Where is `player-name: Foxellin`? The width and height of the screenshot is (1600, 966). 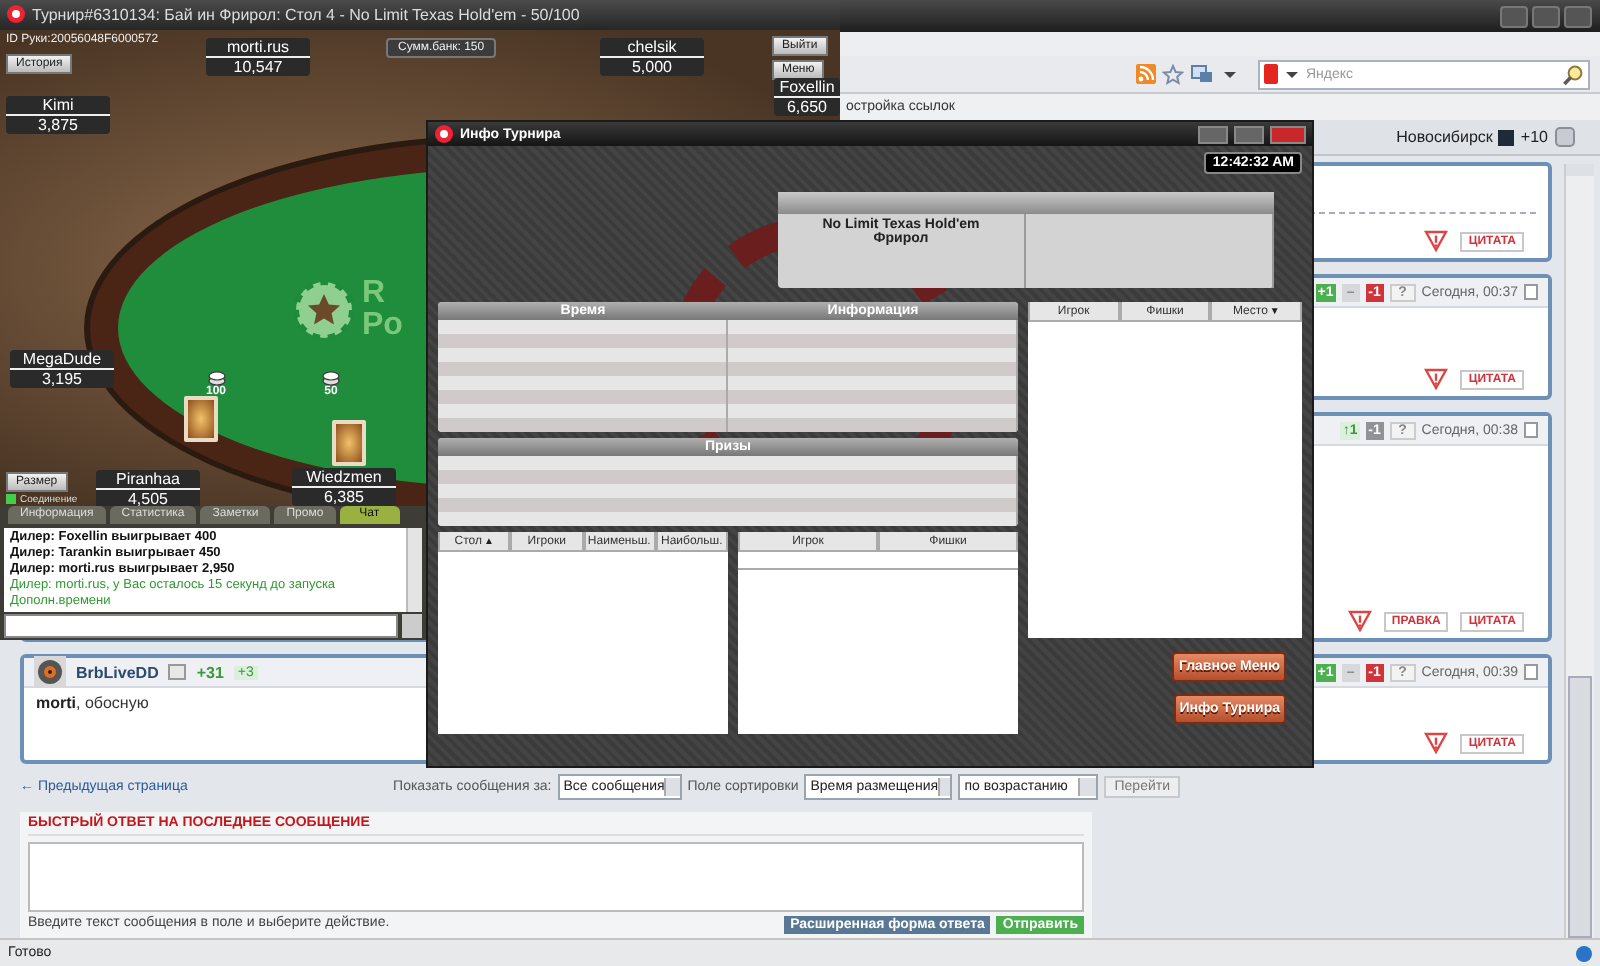
player-name: Foxellin is located at coordinates (807, 87).